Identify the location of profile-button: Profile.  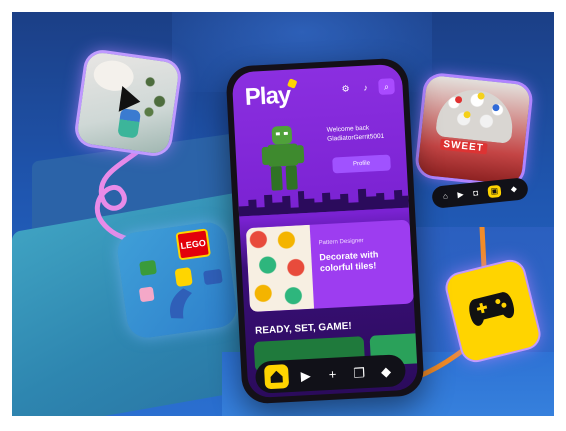
(361, 164).